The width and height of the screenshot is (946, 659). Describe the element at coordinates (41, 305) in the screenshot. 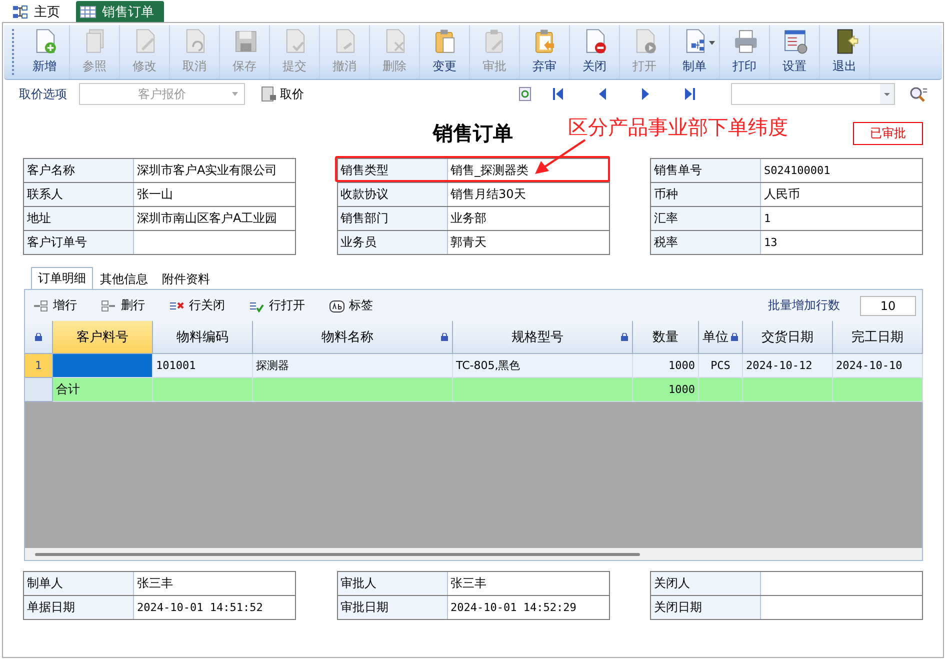

I see `insert-row-icon` at that location.